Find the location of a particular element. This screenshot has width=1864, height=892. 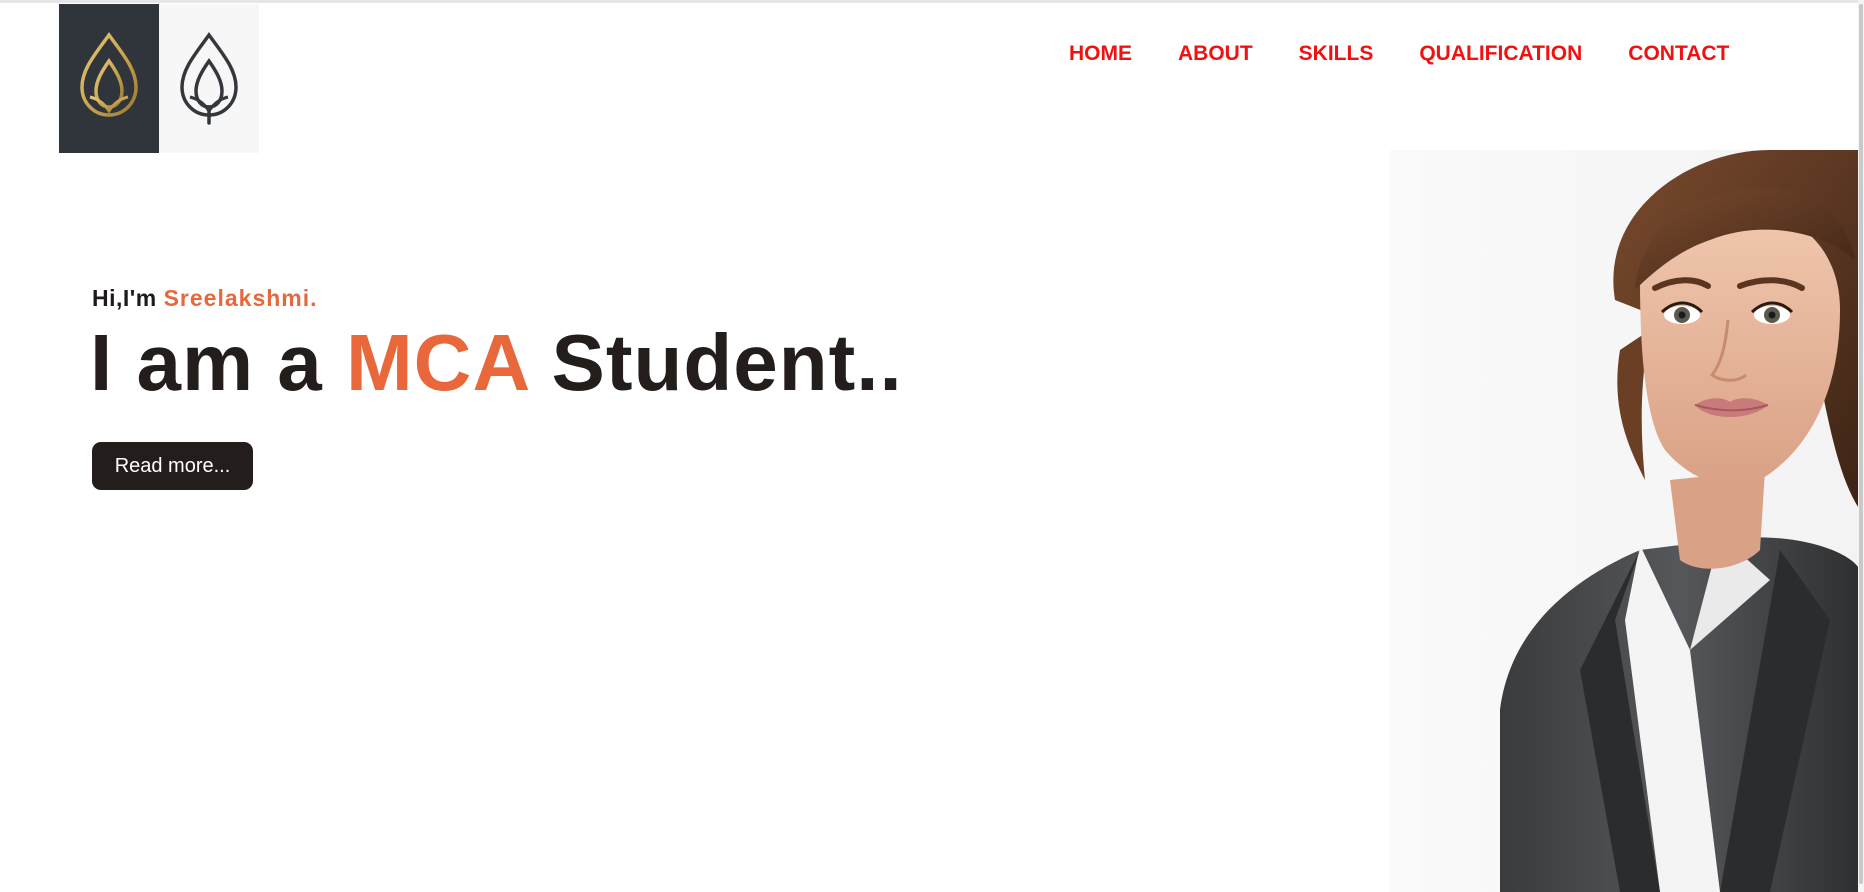

hero-headline: I am a MCA Student.. is located at coordinates (496, 363).